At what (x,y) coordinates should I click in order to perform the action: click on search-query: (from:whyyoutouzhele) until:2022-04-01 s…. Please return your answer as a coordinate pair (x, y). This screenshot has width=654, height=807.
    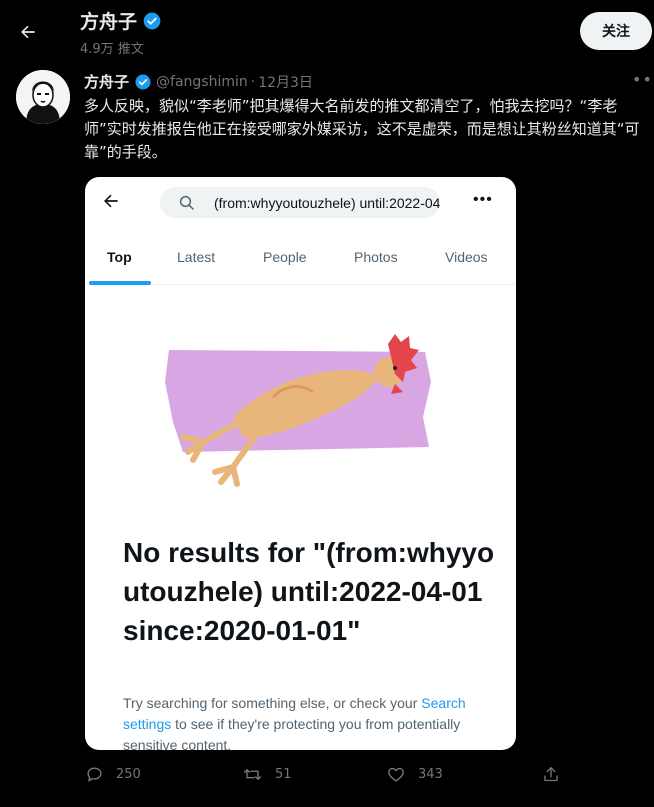
    Looking at the image, I should click on (327, 202).